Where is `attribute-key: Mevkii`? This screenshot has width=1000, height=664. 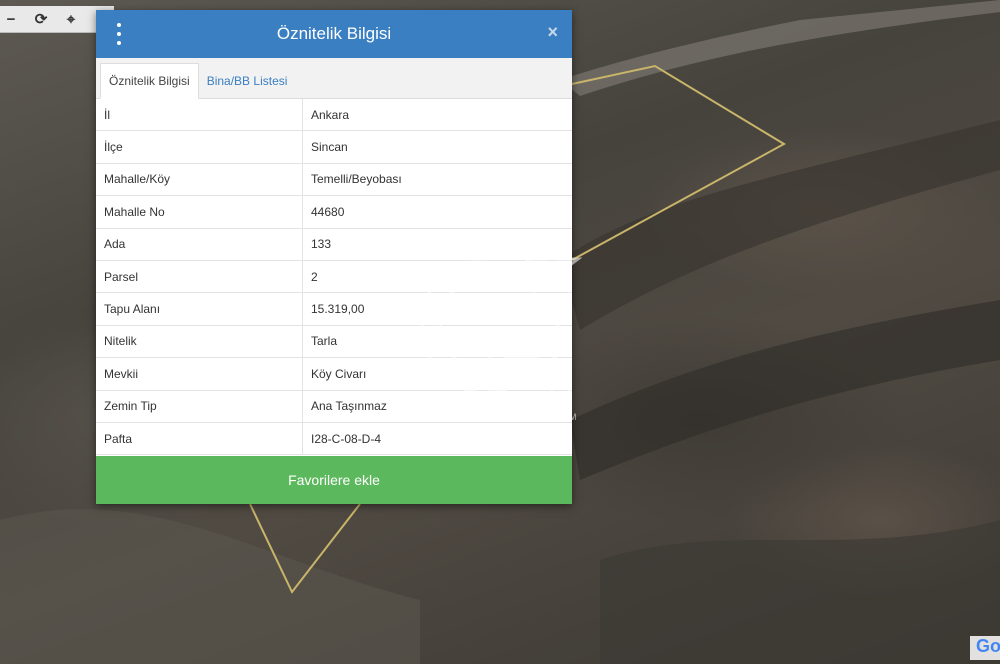 attribute-key: Mevkii is located at coordinates (199, 374).